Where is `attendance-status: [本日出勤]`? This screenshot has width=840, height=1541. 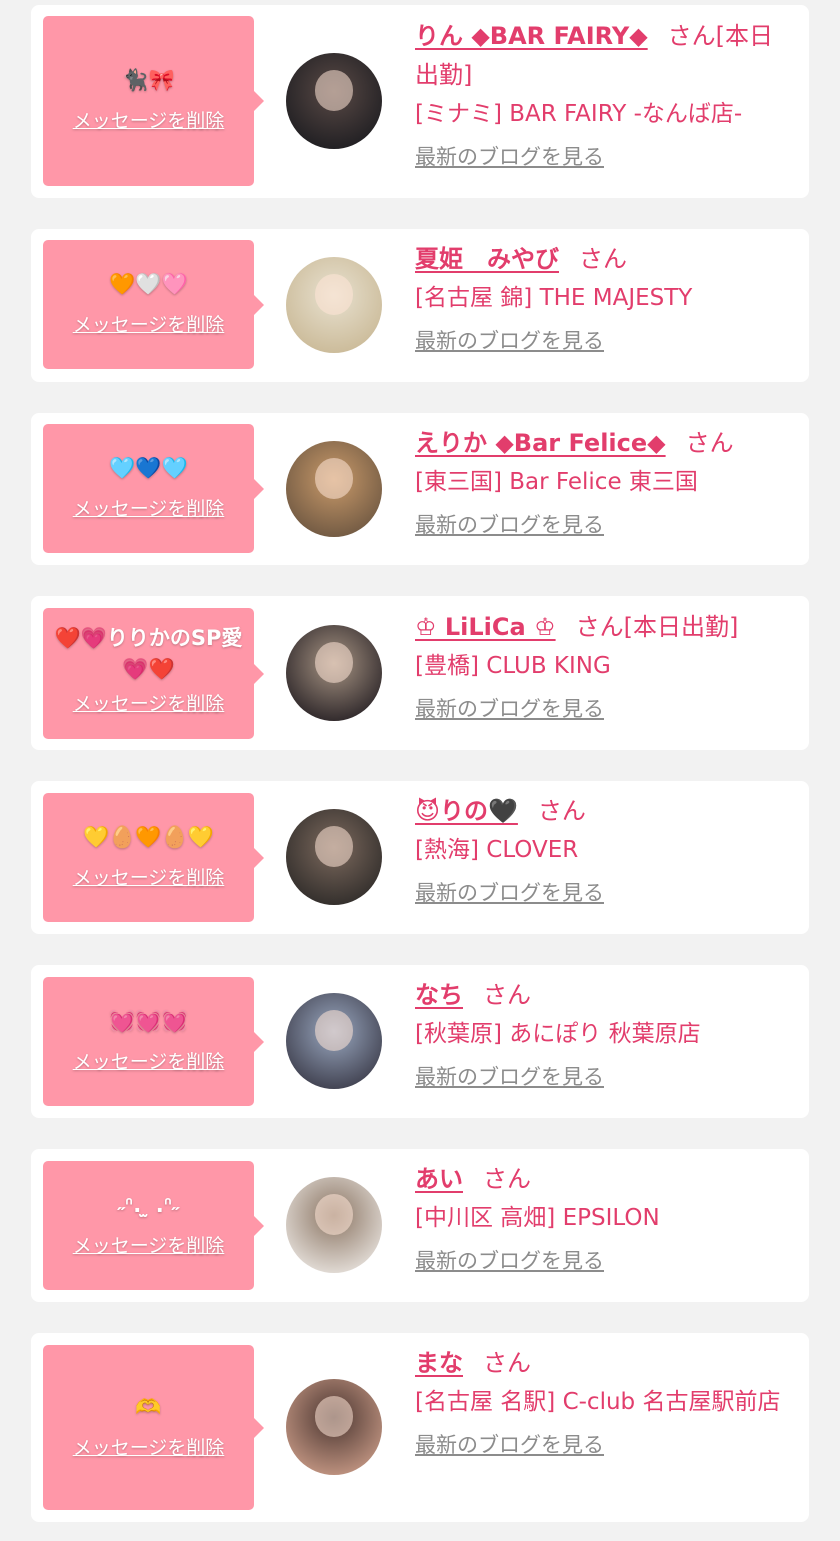 attendance-status: [本日出勤] is located at coordinates (681, 627).